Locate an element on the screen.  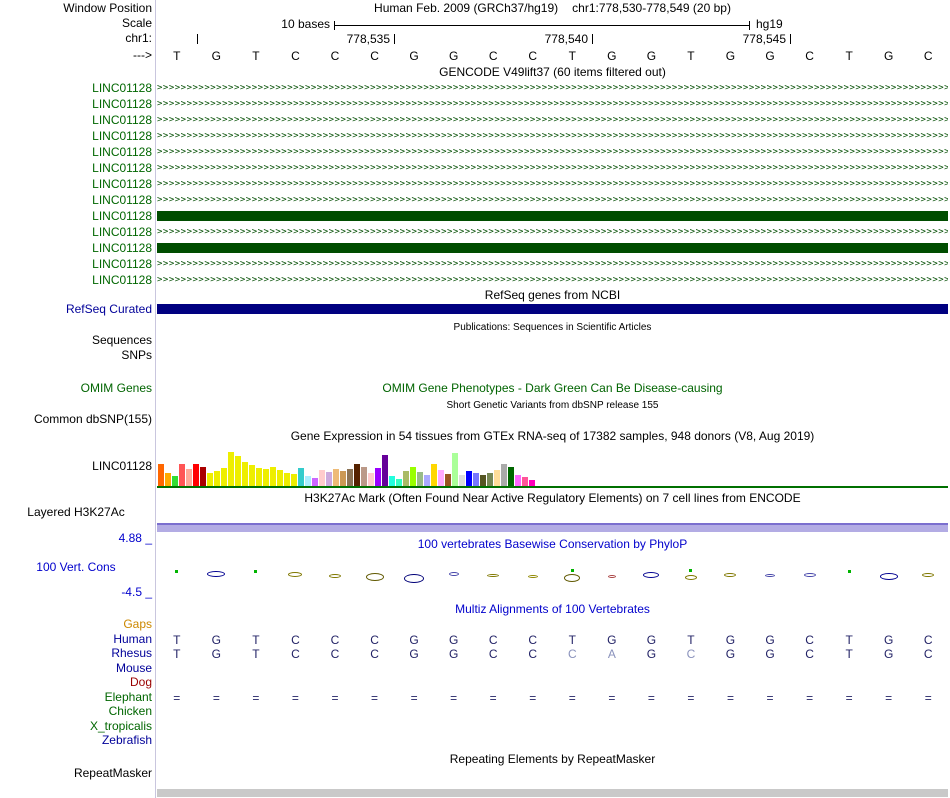
repeatmasker-label: RepeatMasker is located at coordinates (76, 773).